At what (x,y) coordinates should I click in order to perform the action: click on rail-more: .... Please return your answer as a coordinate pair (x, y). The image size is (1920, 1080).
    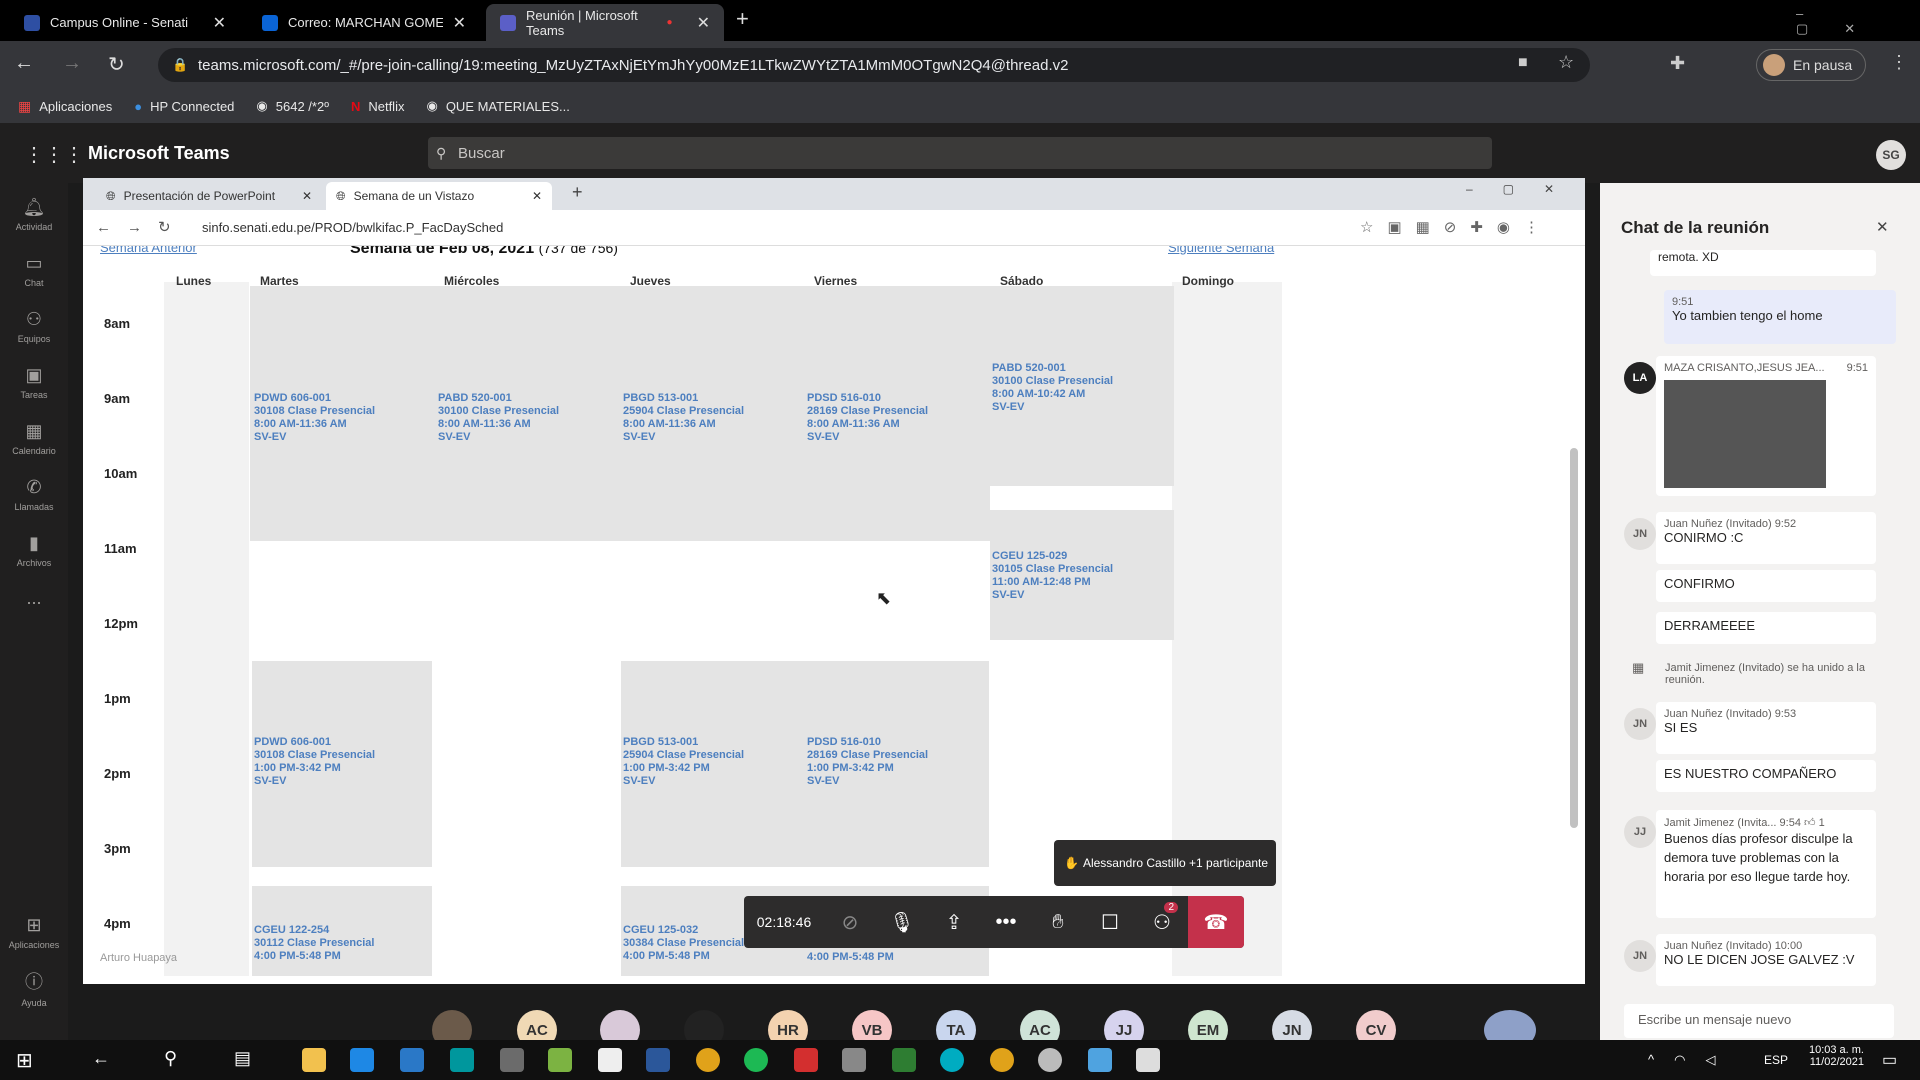
    Looking at the image, I should click on (34, 598).